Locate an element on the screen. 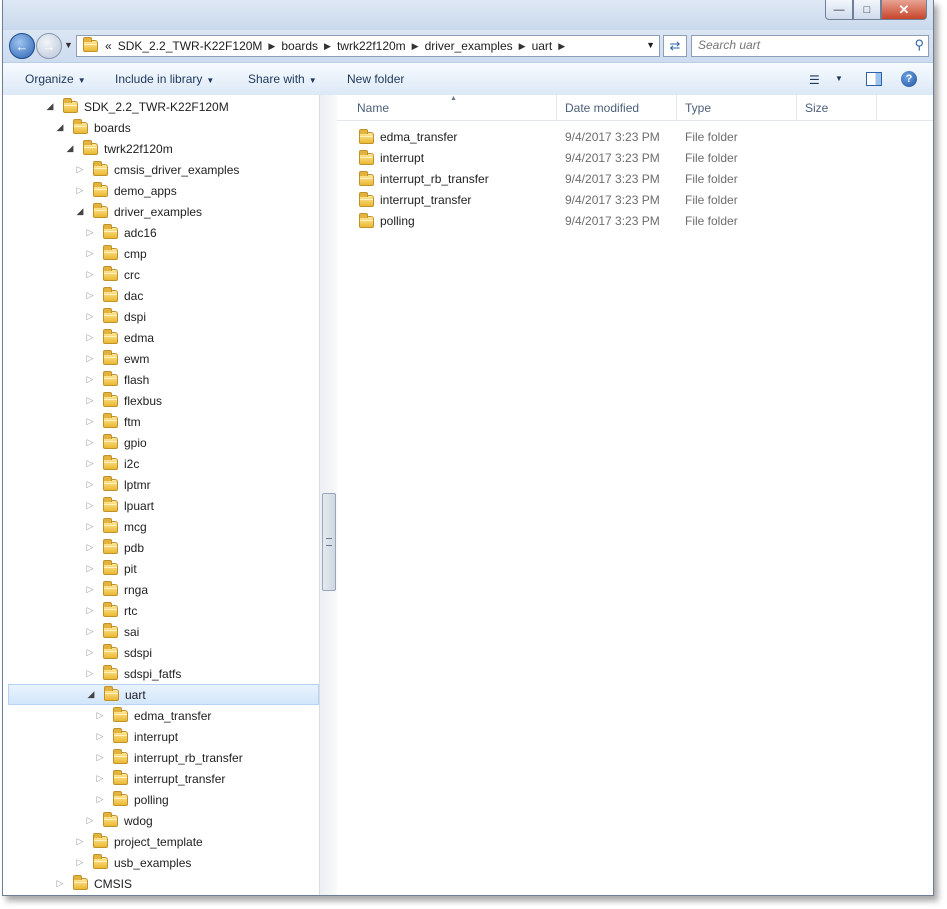  tree-item: ▷ rtc is located at coordinates (111, 610).